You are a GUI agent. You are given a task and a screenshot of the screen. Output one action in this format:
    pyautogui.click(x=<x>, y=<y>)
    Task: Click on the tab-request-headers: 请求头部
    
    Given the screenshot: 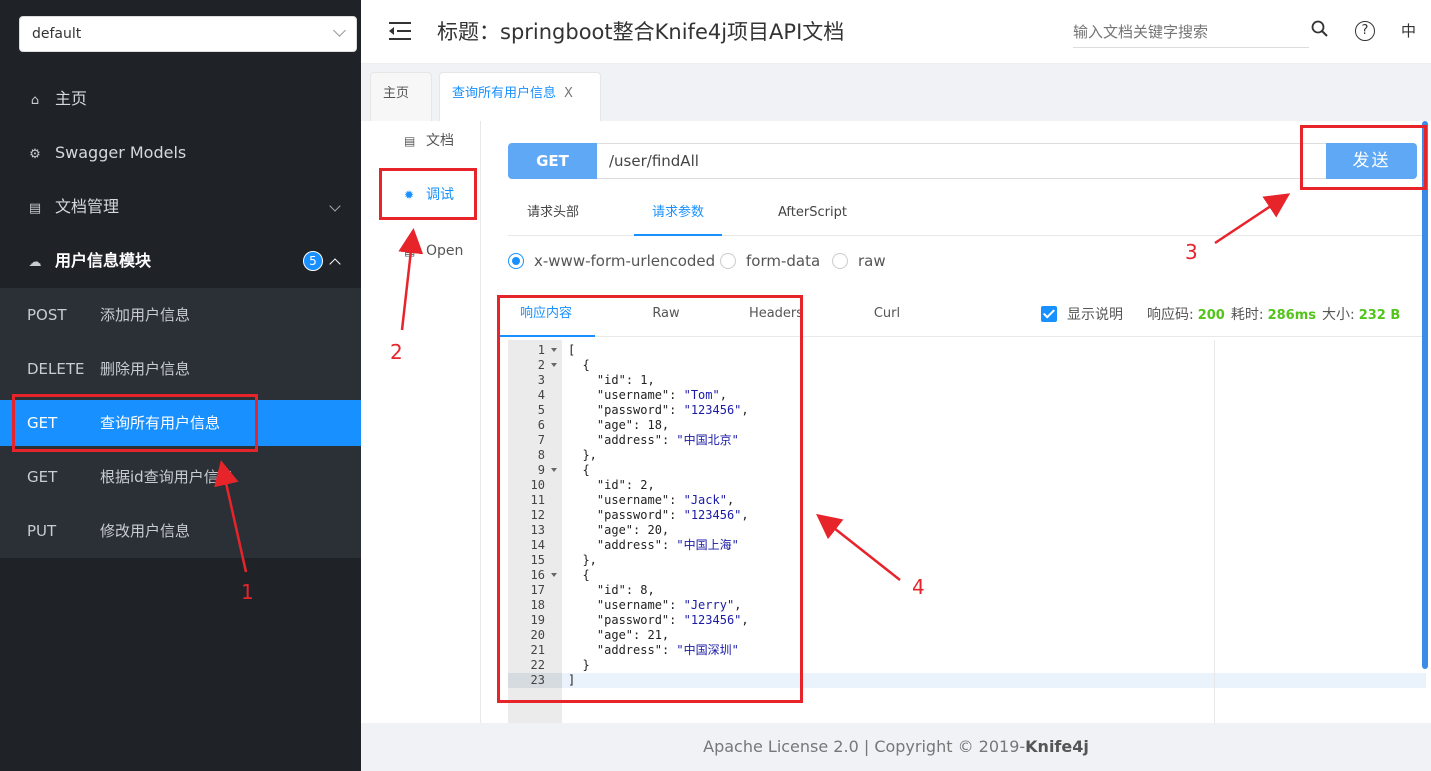 What is the action you would take?
    pyautogui.click(x=553, y=213)
    